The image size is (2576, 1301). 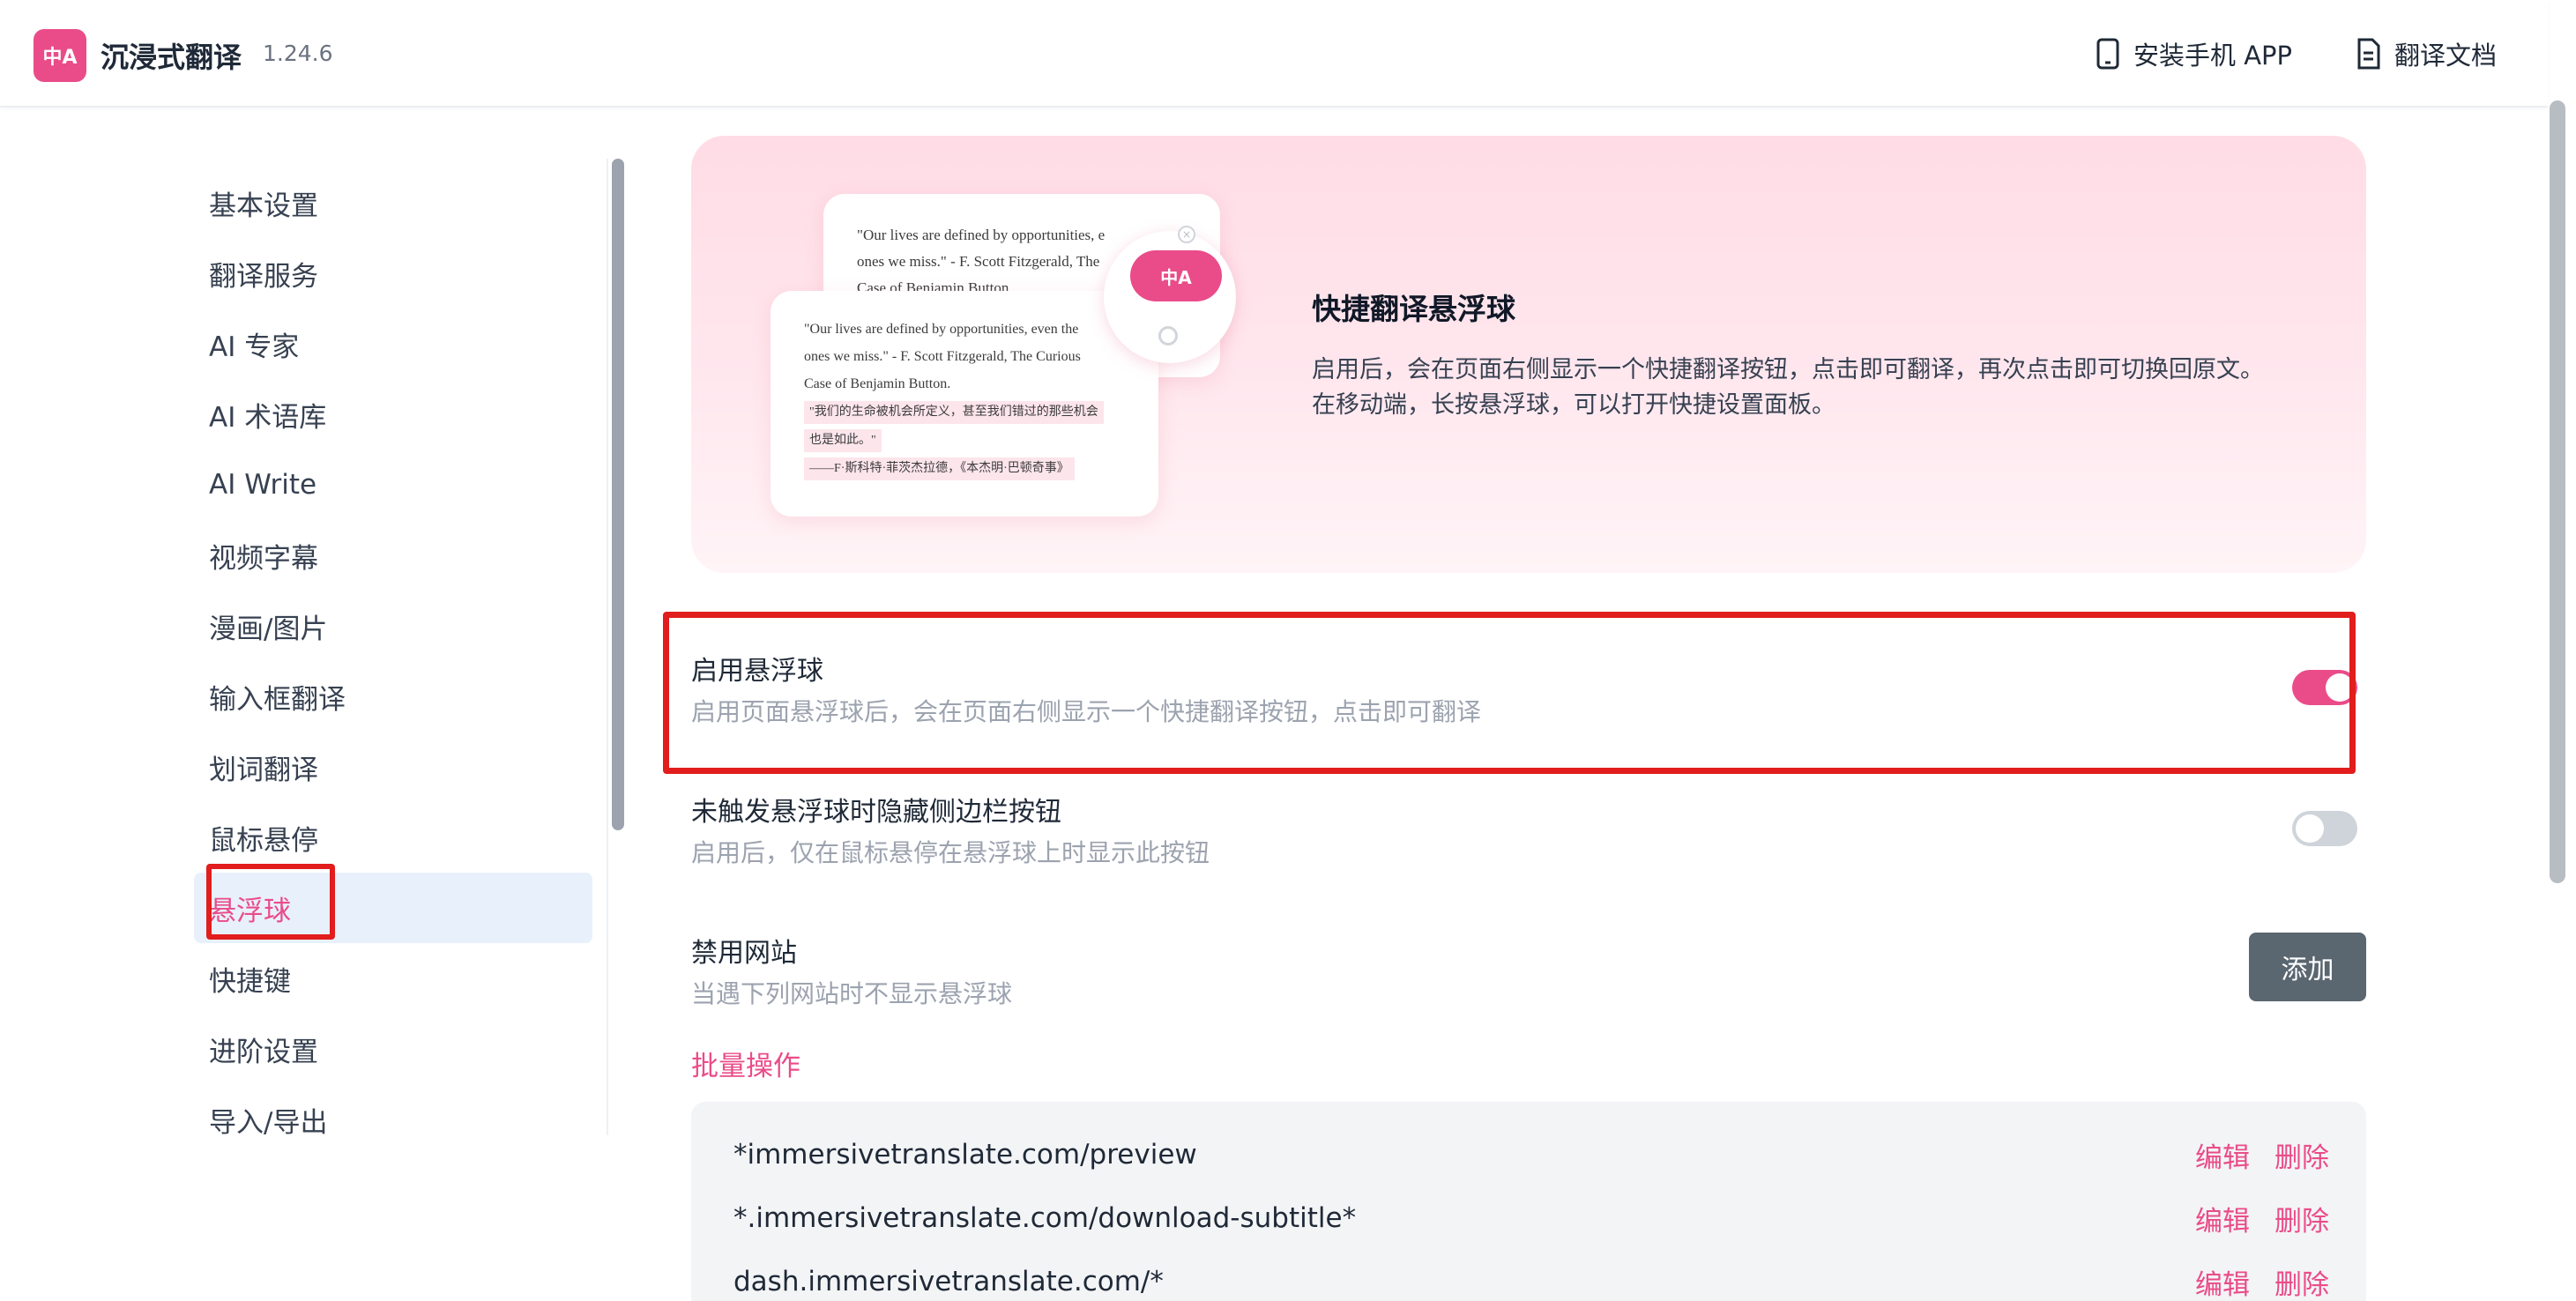 I want to click on batch-operations-link: 批量操作, so click(x=746, y=1064).